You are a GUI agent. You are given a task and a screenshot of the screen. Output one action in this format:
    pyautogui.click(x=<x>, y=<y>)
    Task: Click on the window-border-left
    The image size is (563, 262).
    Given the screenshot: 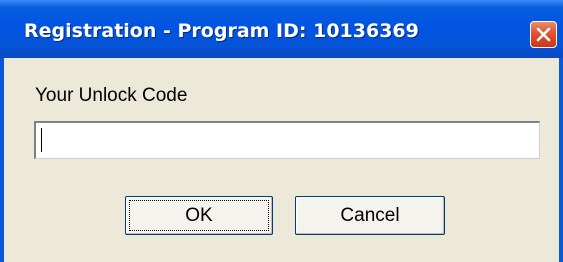 What is the action you would take?
    pyautogui.click(x=2, y=160)
    